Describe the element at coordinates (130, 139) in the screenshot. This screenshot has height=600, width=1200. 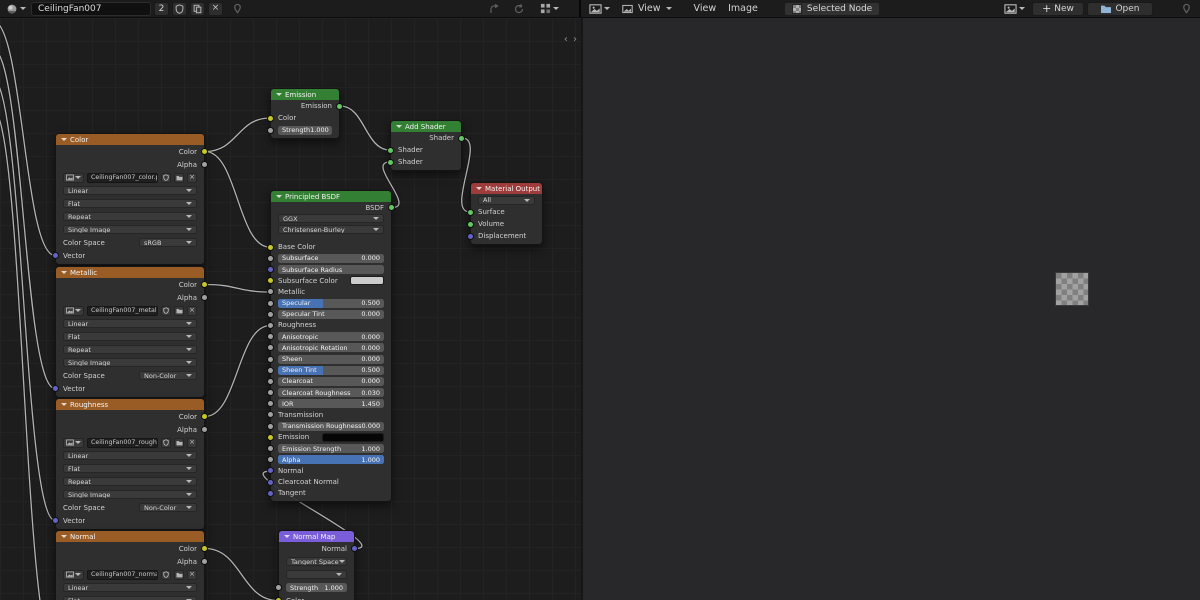
I see `node-header: Color` at that location.